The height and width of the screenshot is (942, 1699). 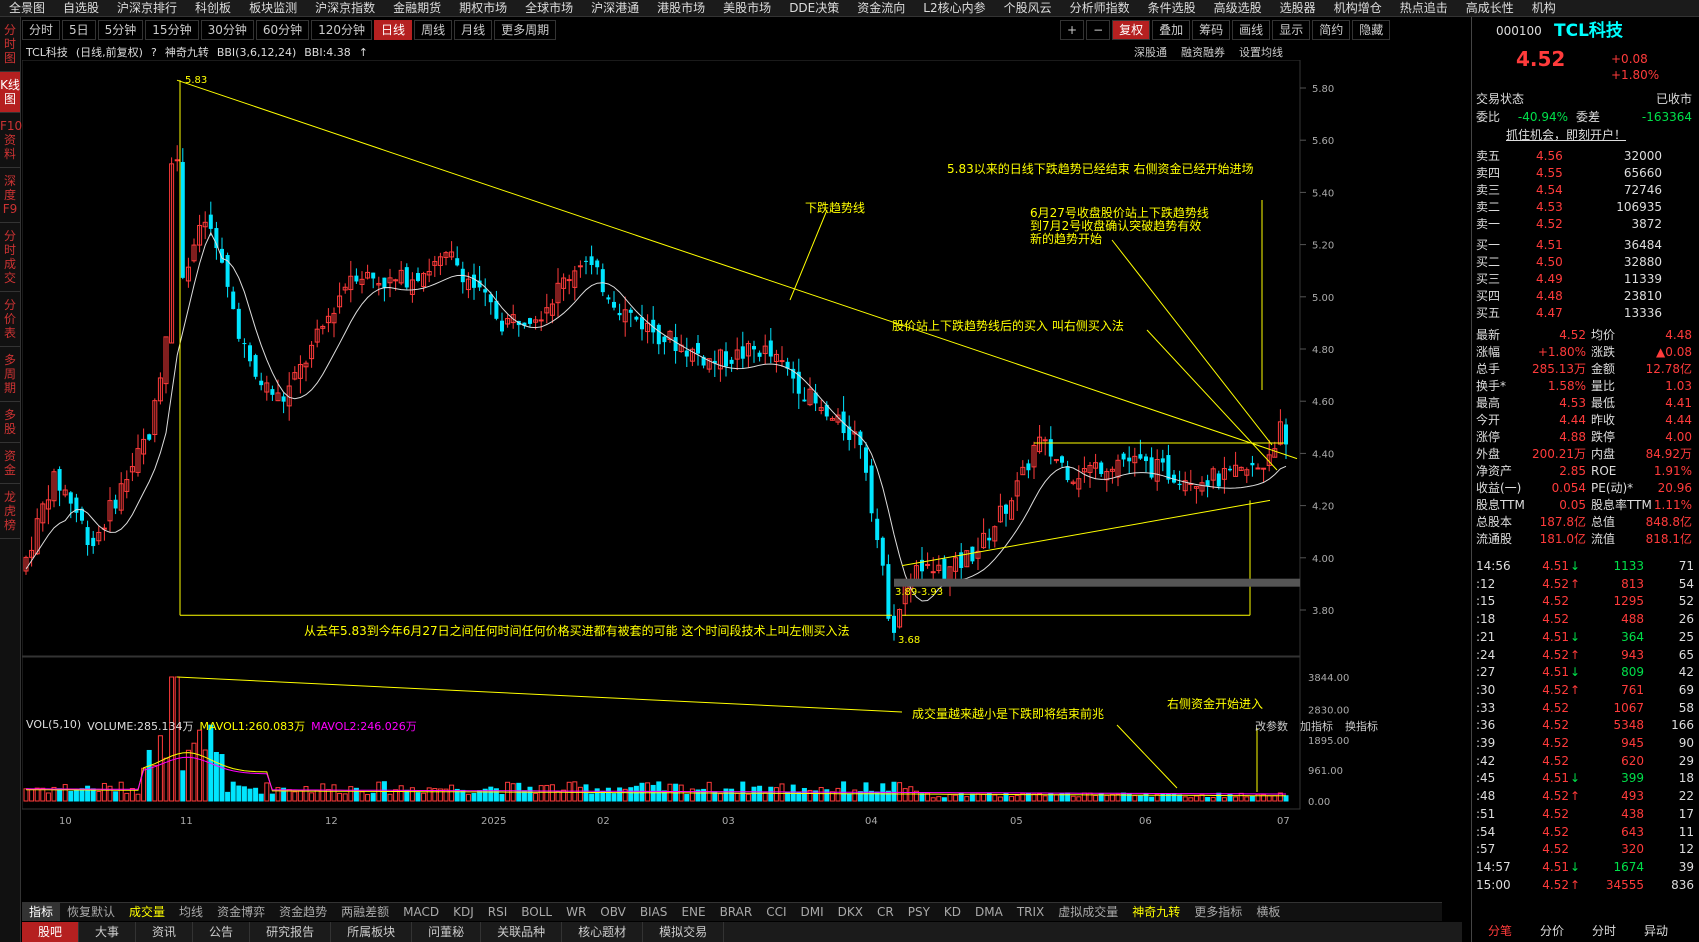 What do you see at coordinates (919, 912) in the screenshot?
I see `indicator-tab: PSY` at bounding box center [919, 912].